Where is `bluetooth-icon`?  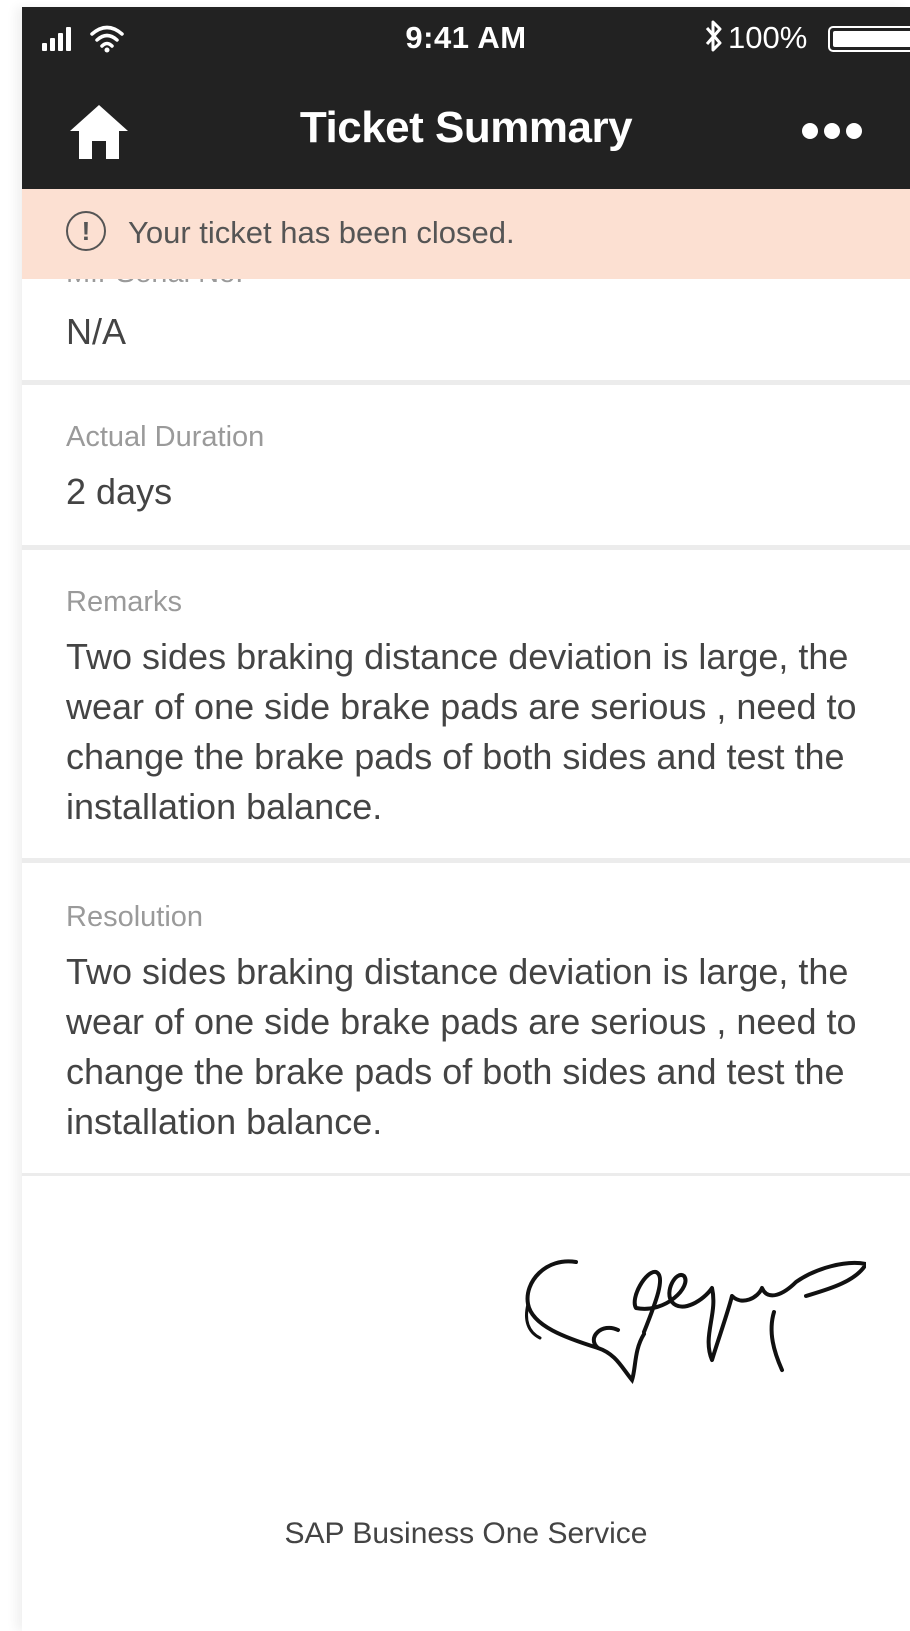
bluetooth-icon is located at coordinates (713, 36).